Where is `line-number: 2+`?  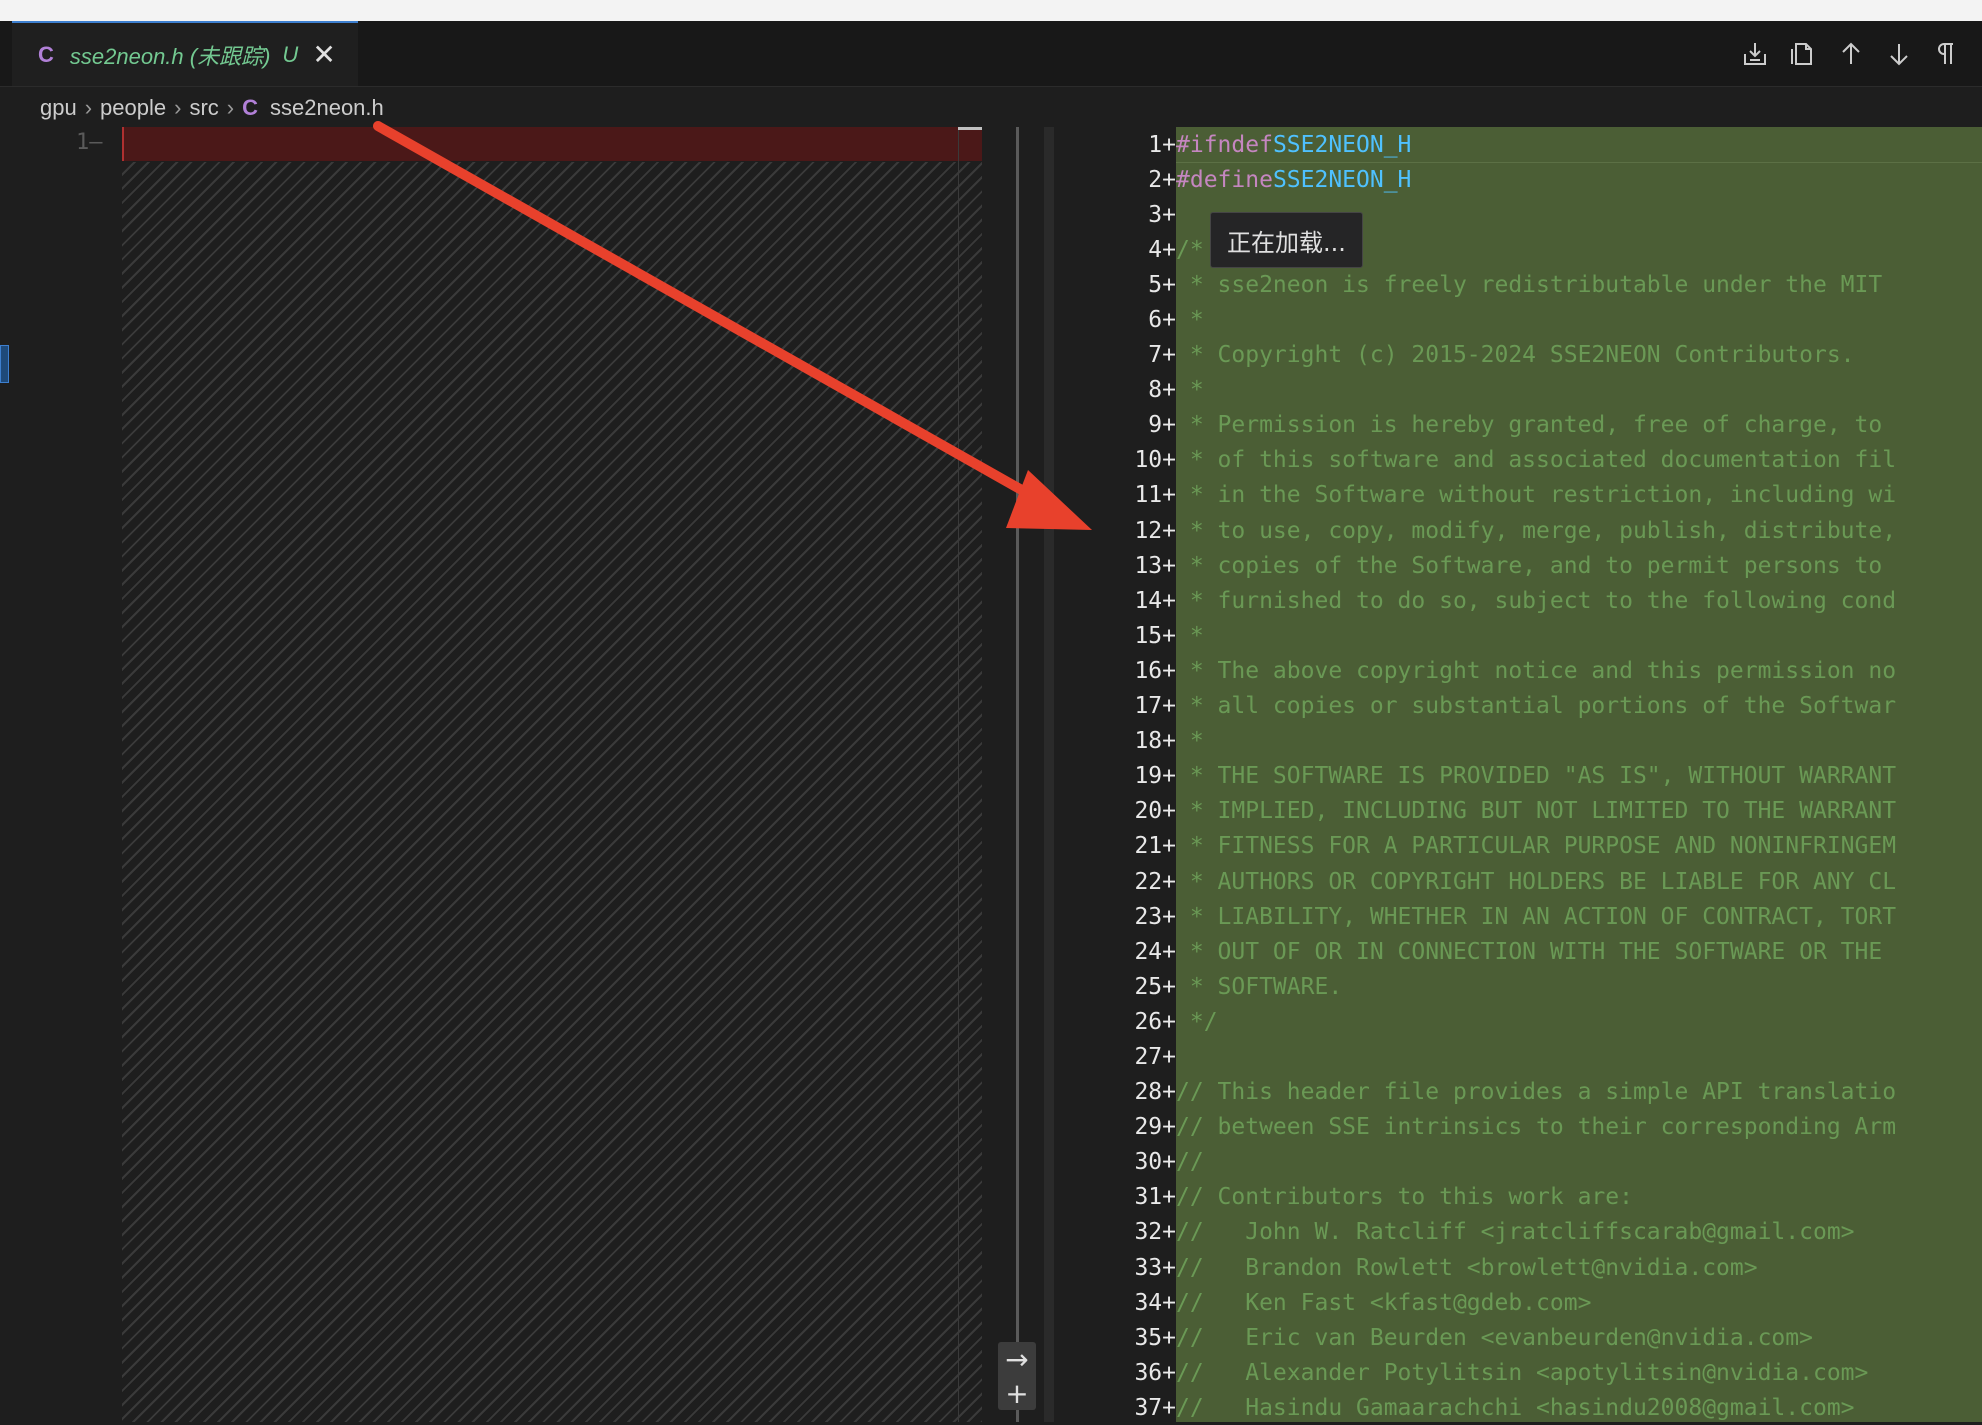 line-number: 2+ is located at coordinates (1162, 179).